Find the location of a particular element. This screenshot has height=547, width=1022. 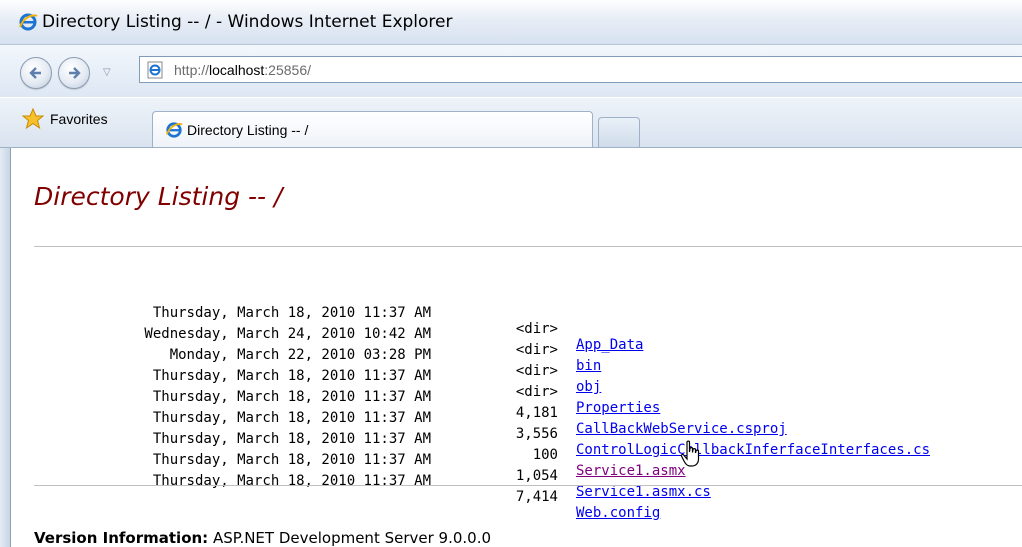

address-url-scheme: http:// is located at coordinates (192, 70).